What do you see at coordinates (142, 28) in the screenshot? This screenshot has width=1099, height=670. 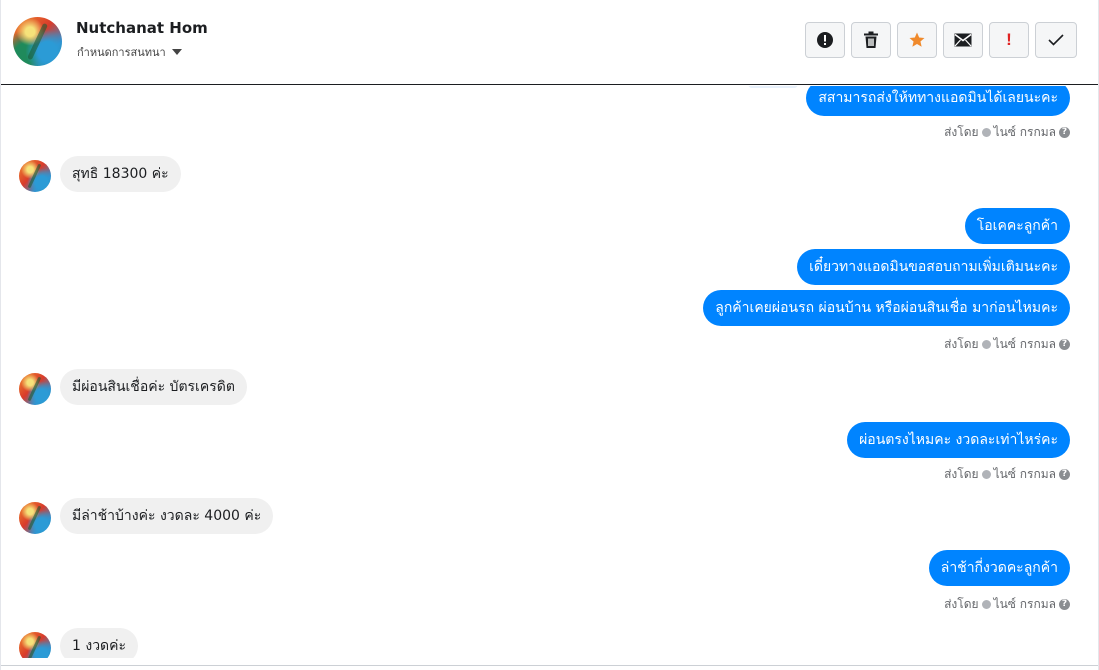 I see `contact-name: Nutchanat Hom` at bounding box center [142, 28].